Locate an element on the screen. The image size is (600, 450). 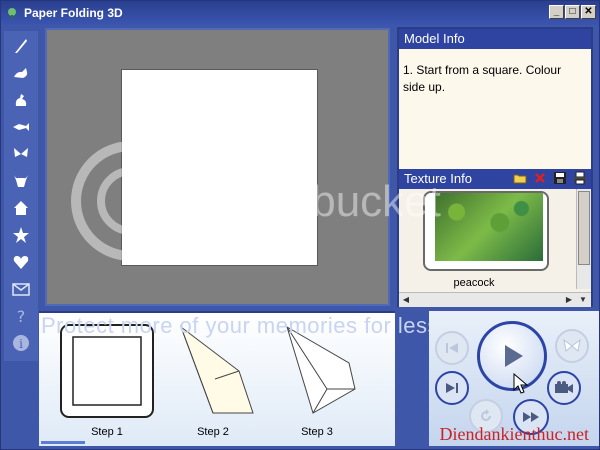
play-button is located at coordinates (512, 356).